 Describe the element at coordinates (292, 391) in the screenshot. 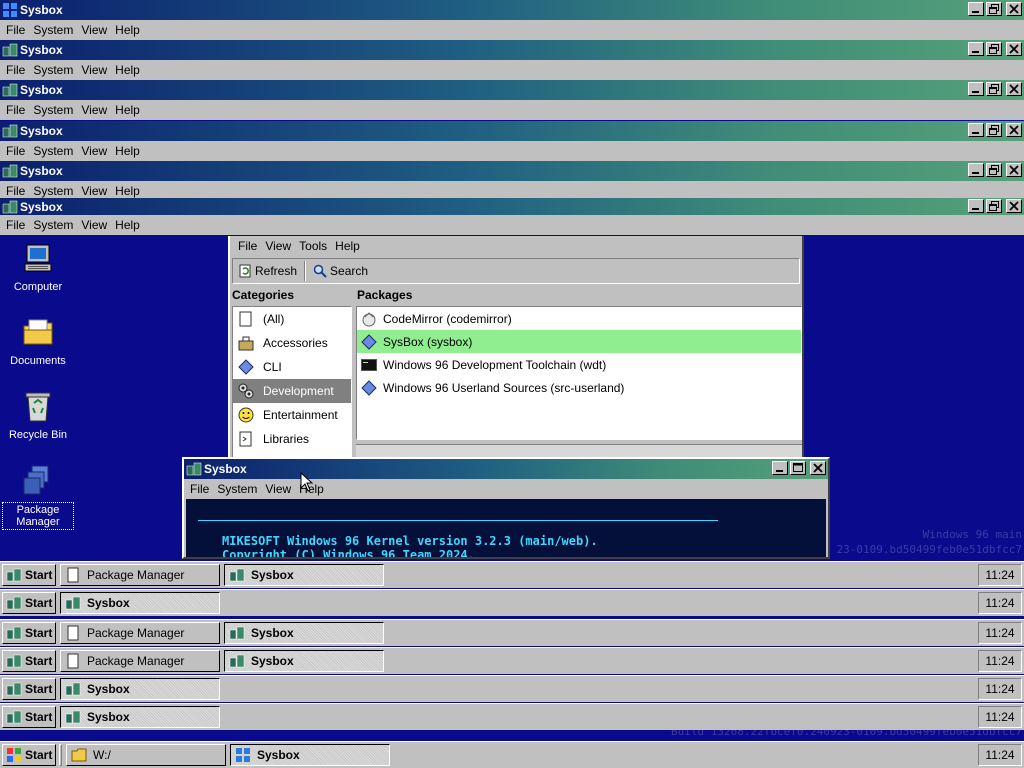

I see `category-item: Development` at that location.